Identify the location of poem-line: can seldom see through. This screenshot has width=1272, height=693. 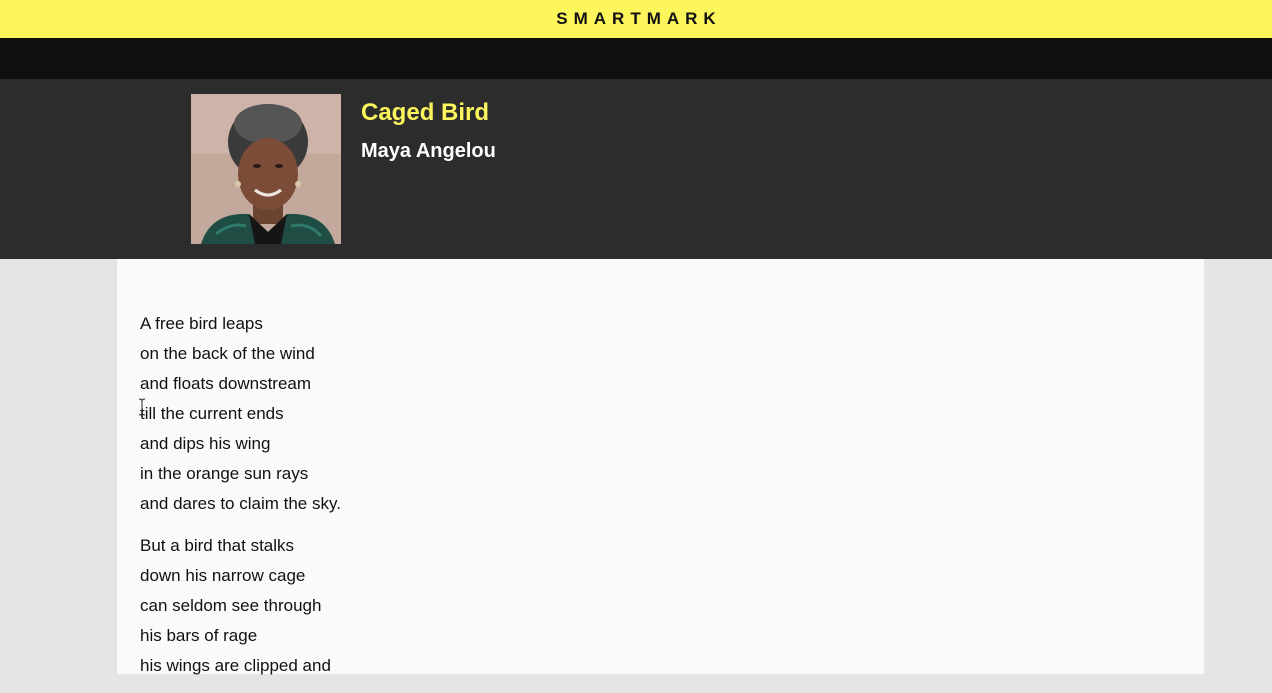
(231, 605).